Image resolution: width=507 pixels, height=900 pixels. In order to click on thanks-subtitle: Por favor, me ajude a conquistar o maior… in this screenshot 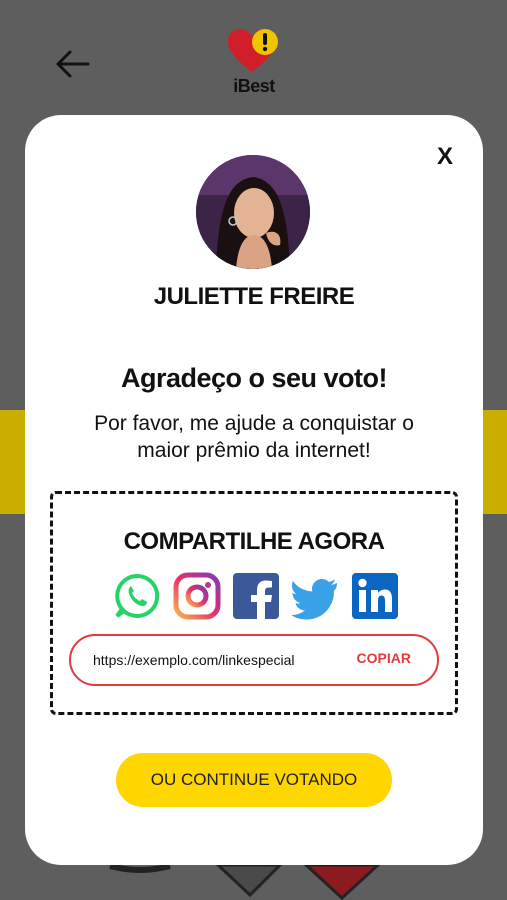, I will do `click(254, 437)`.